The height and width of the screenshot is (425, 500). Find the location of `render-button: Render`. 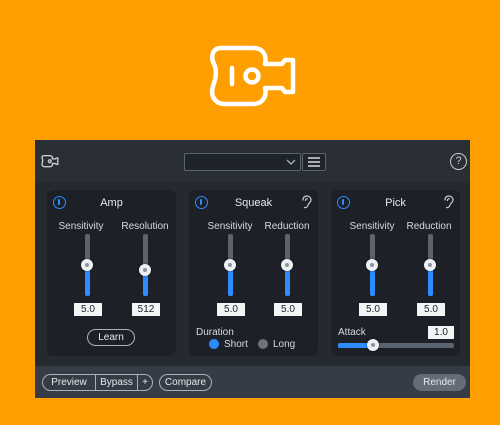

render-button: Render is located at coordinates (439, 382).